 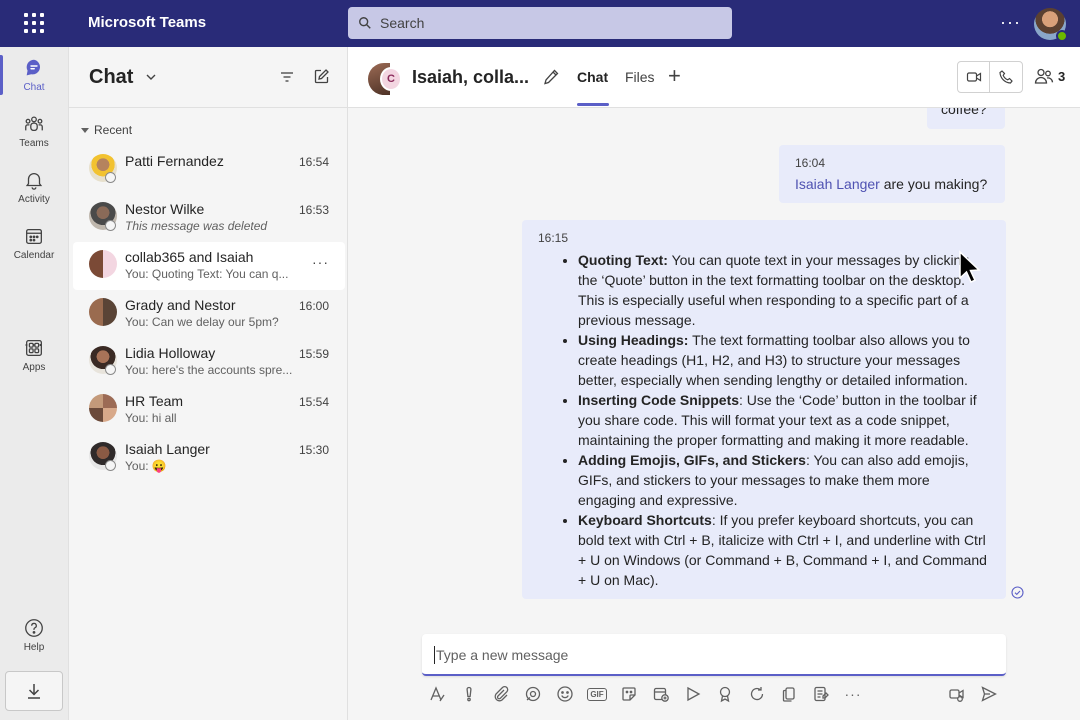 I want to click on video-clip-icon, so click(x=956, y=695).